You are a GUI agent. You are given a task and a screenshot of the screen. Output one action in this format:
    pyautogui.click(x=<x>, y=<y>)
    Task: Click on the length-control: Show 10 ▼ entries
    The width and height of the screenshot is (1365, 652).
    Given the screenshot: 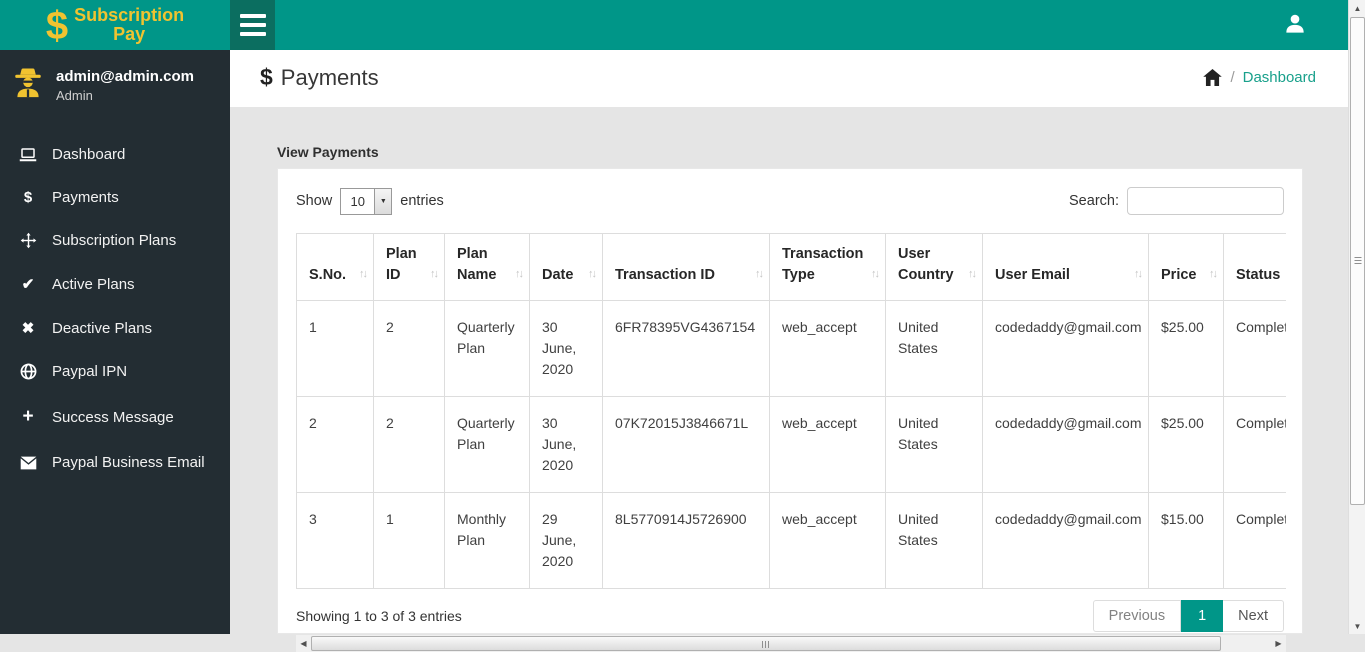 What is the action you would take?
    pyautogui.click(x=370, y=201)
    